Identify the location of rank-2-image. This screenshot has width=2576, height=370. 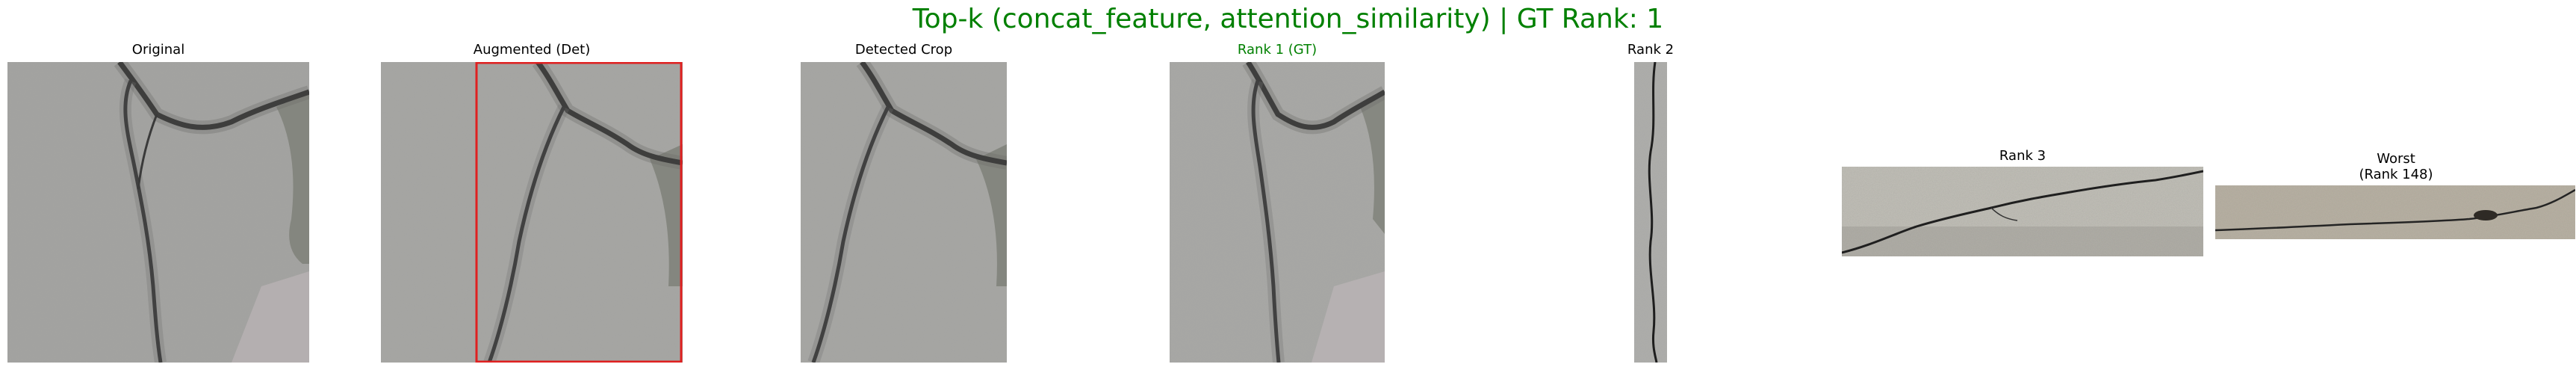
(1651, 213).